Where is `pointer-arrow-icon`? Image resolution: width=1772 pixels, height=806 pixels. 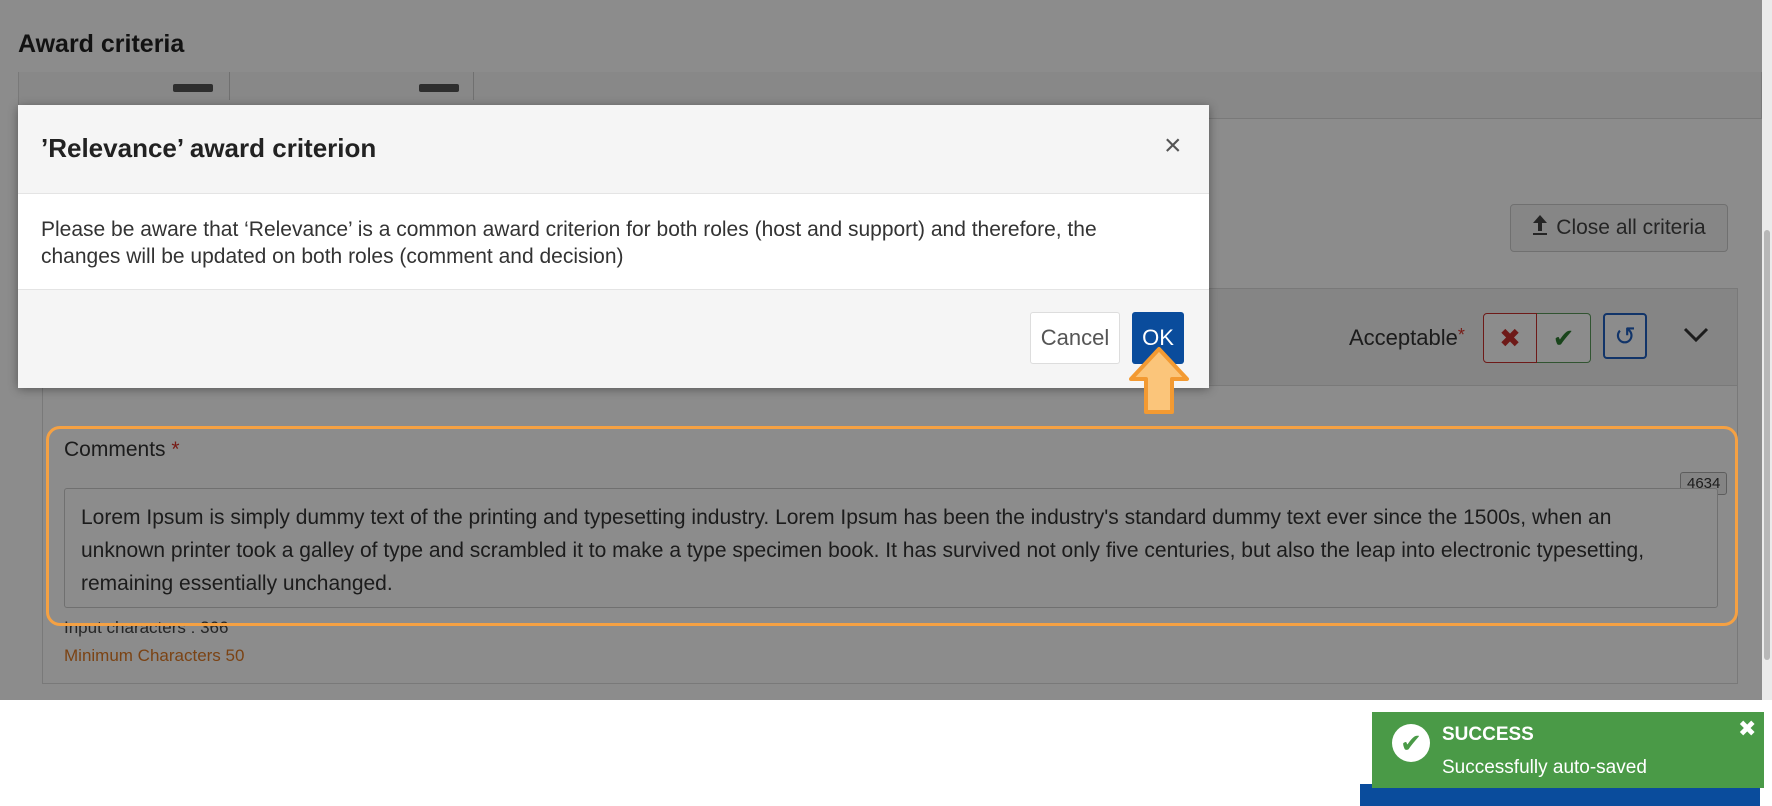 pointer-arrow-icon is located at coordinates (1159, 383).